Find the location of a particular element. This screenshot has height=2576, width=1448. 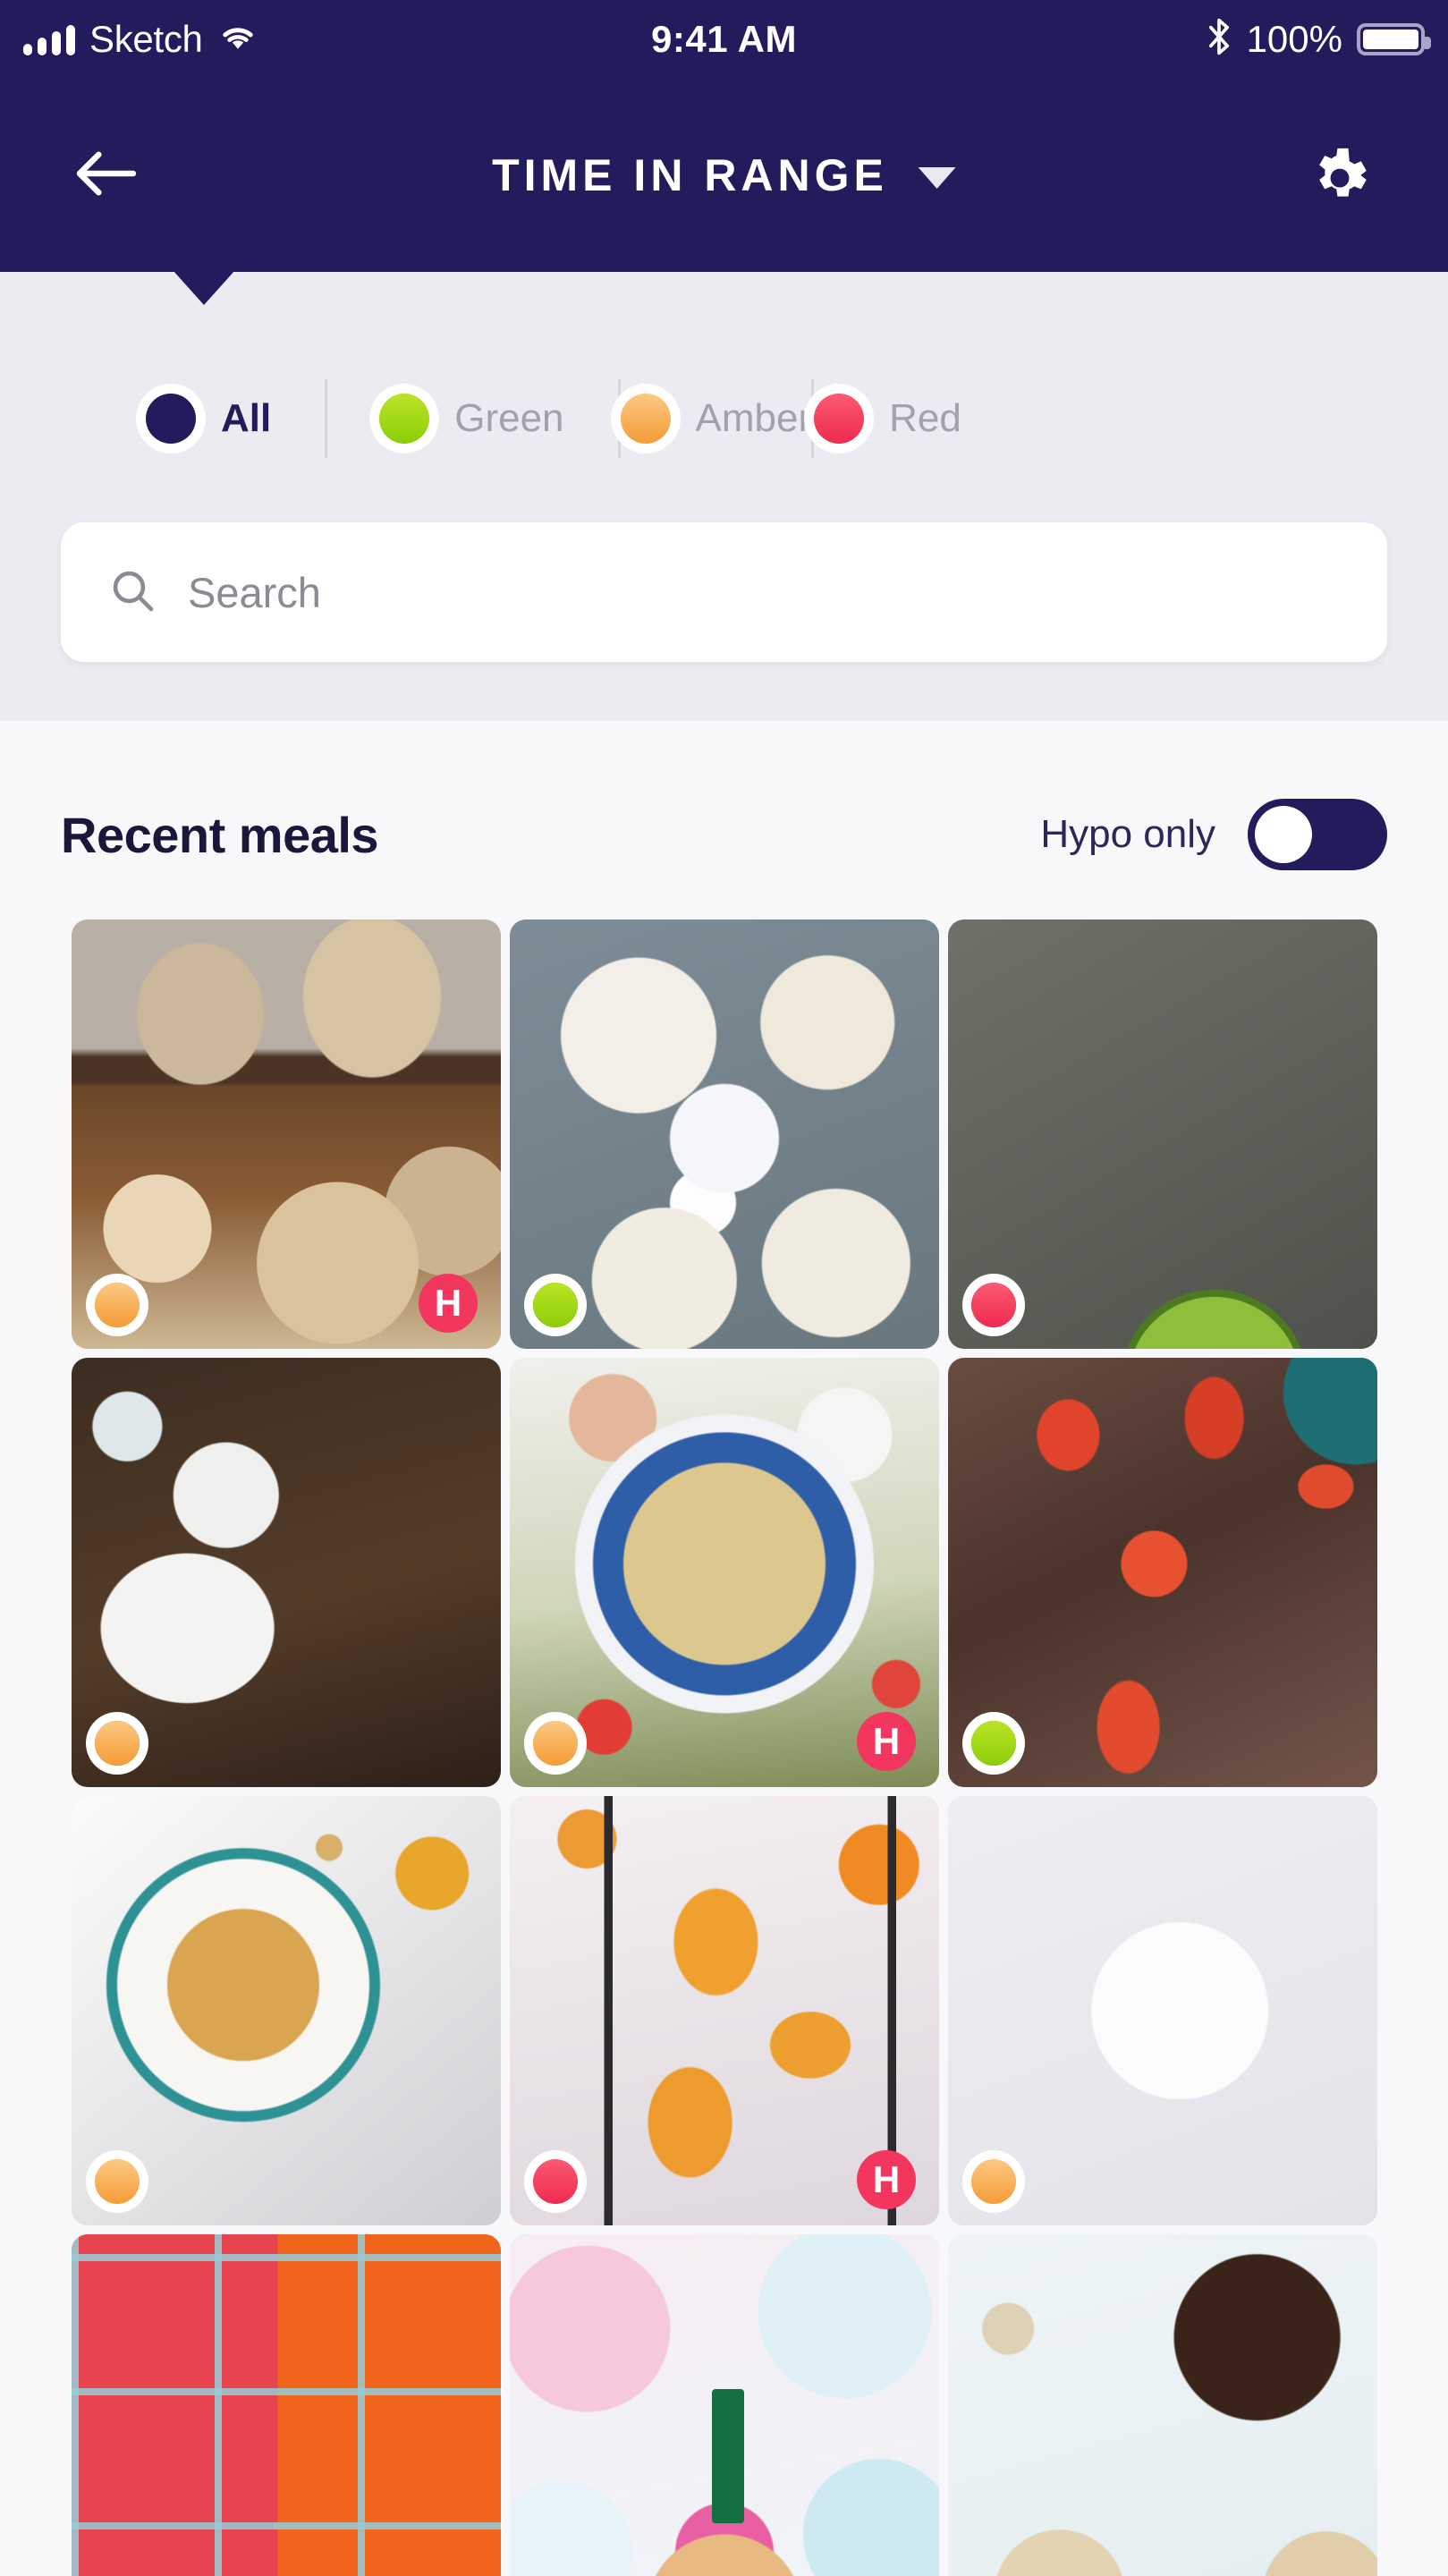

back-arrow-icon is located at coordinates (105, 175).